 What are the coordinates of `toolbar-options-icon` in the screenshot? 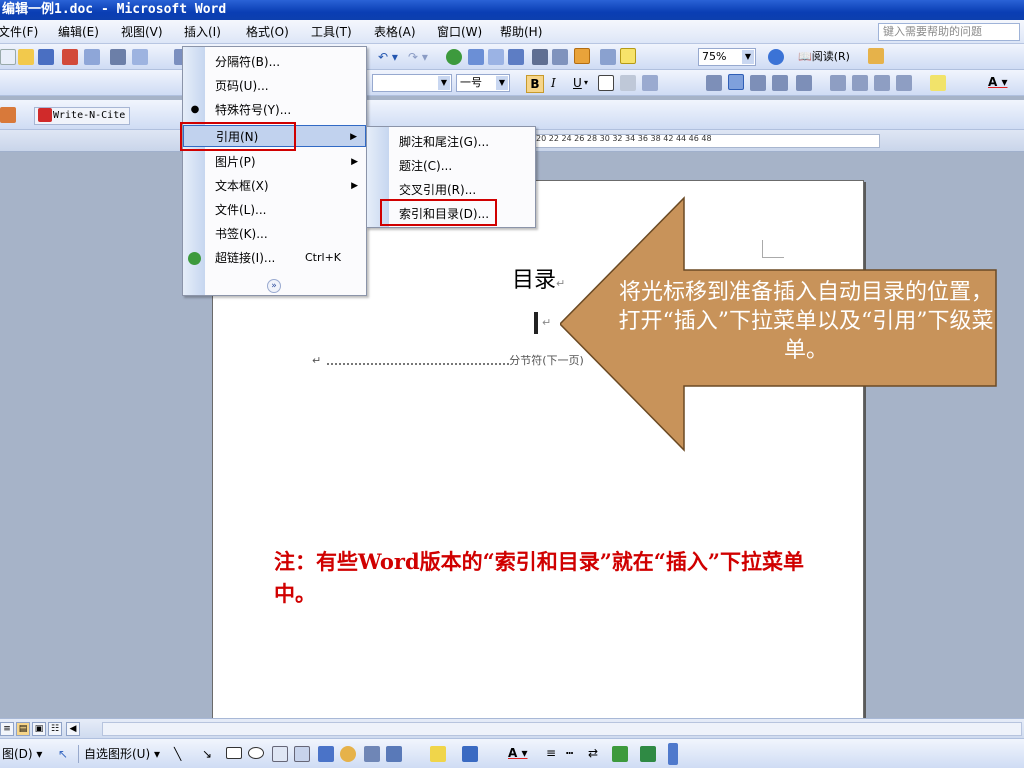 It's located at (673, 754).